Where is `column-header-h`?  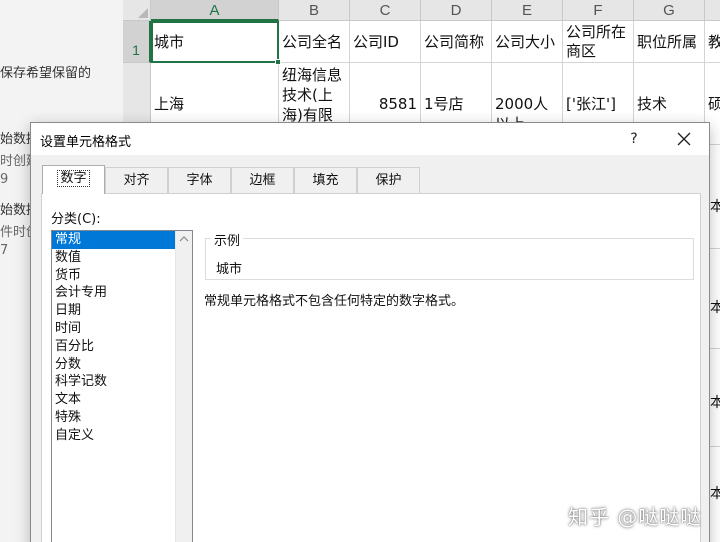 column-header-h is located at coordinates (712, 10).